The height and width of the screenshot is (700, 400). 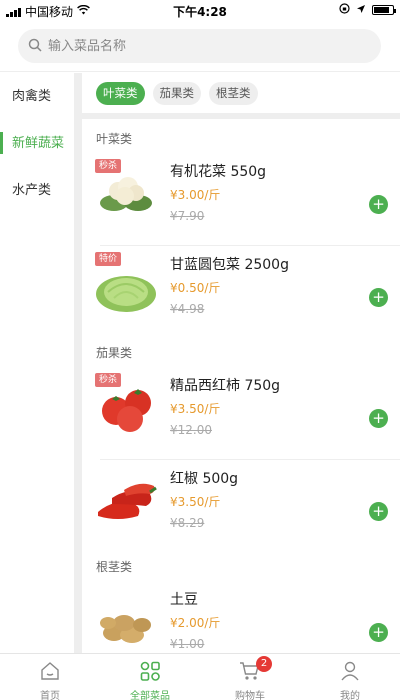 I want to click on product-name: 甘蓝圆包菜 2500g, so click(x=229, y=265).